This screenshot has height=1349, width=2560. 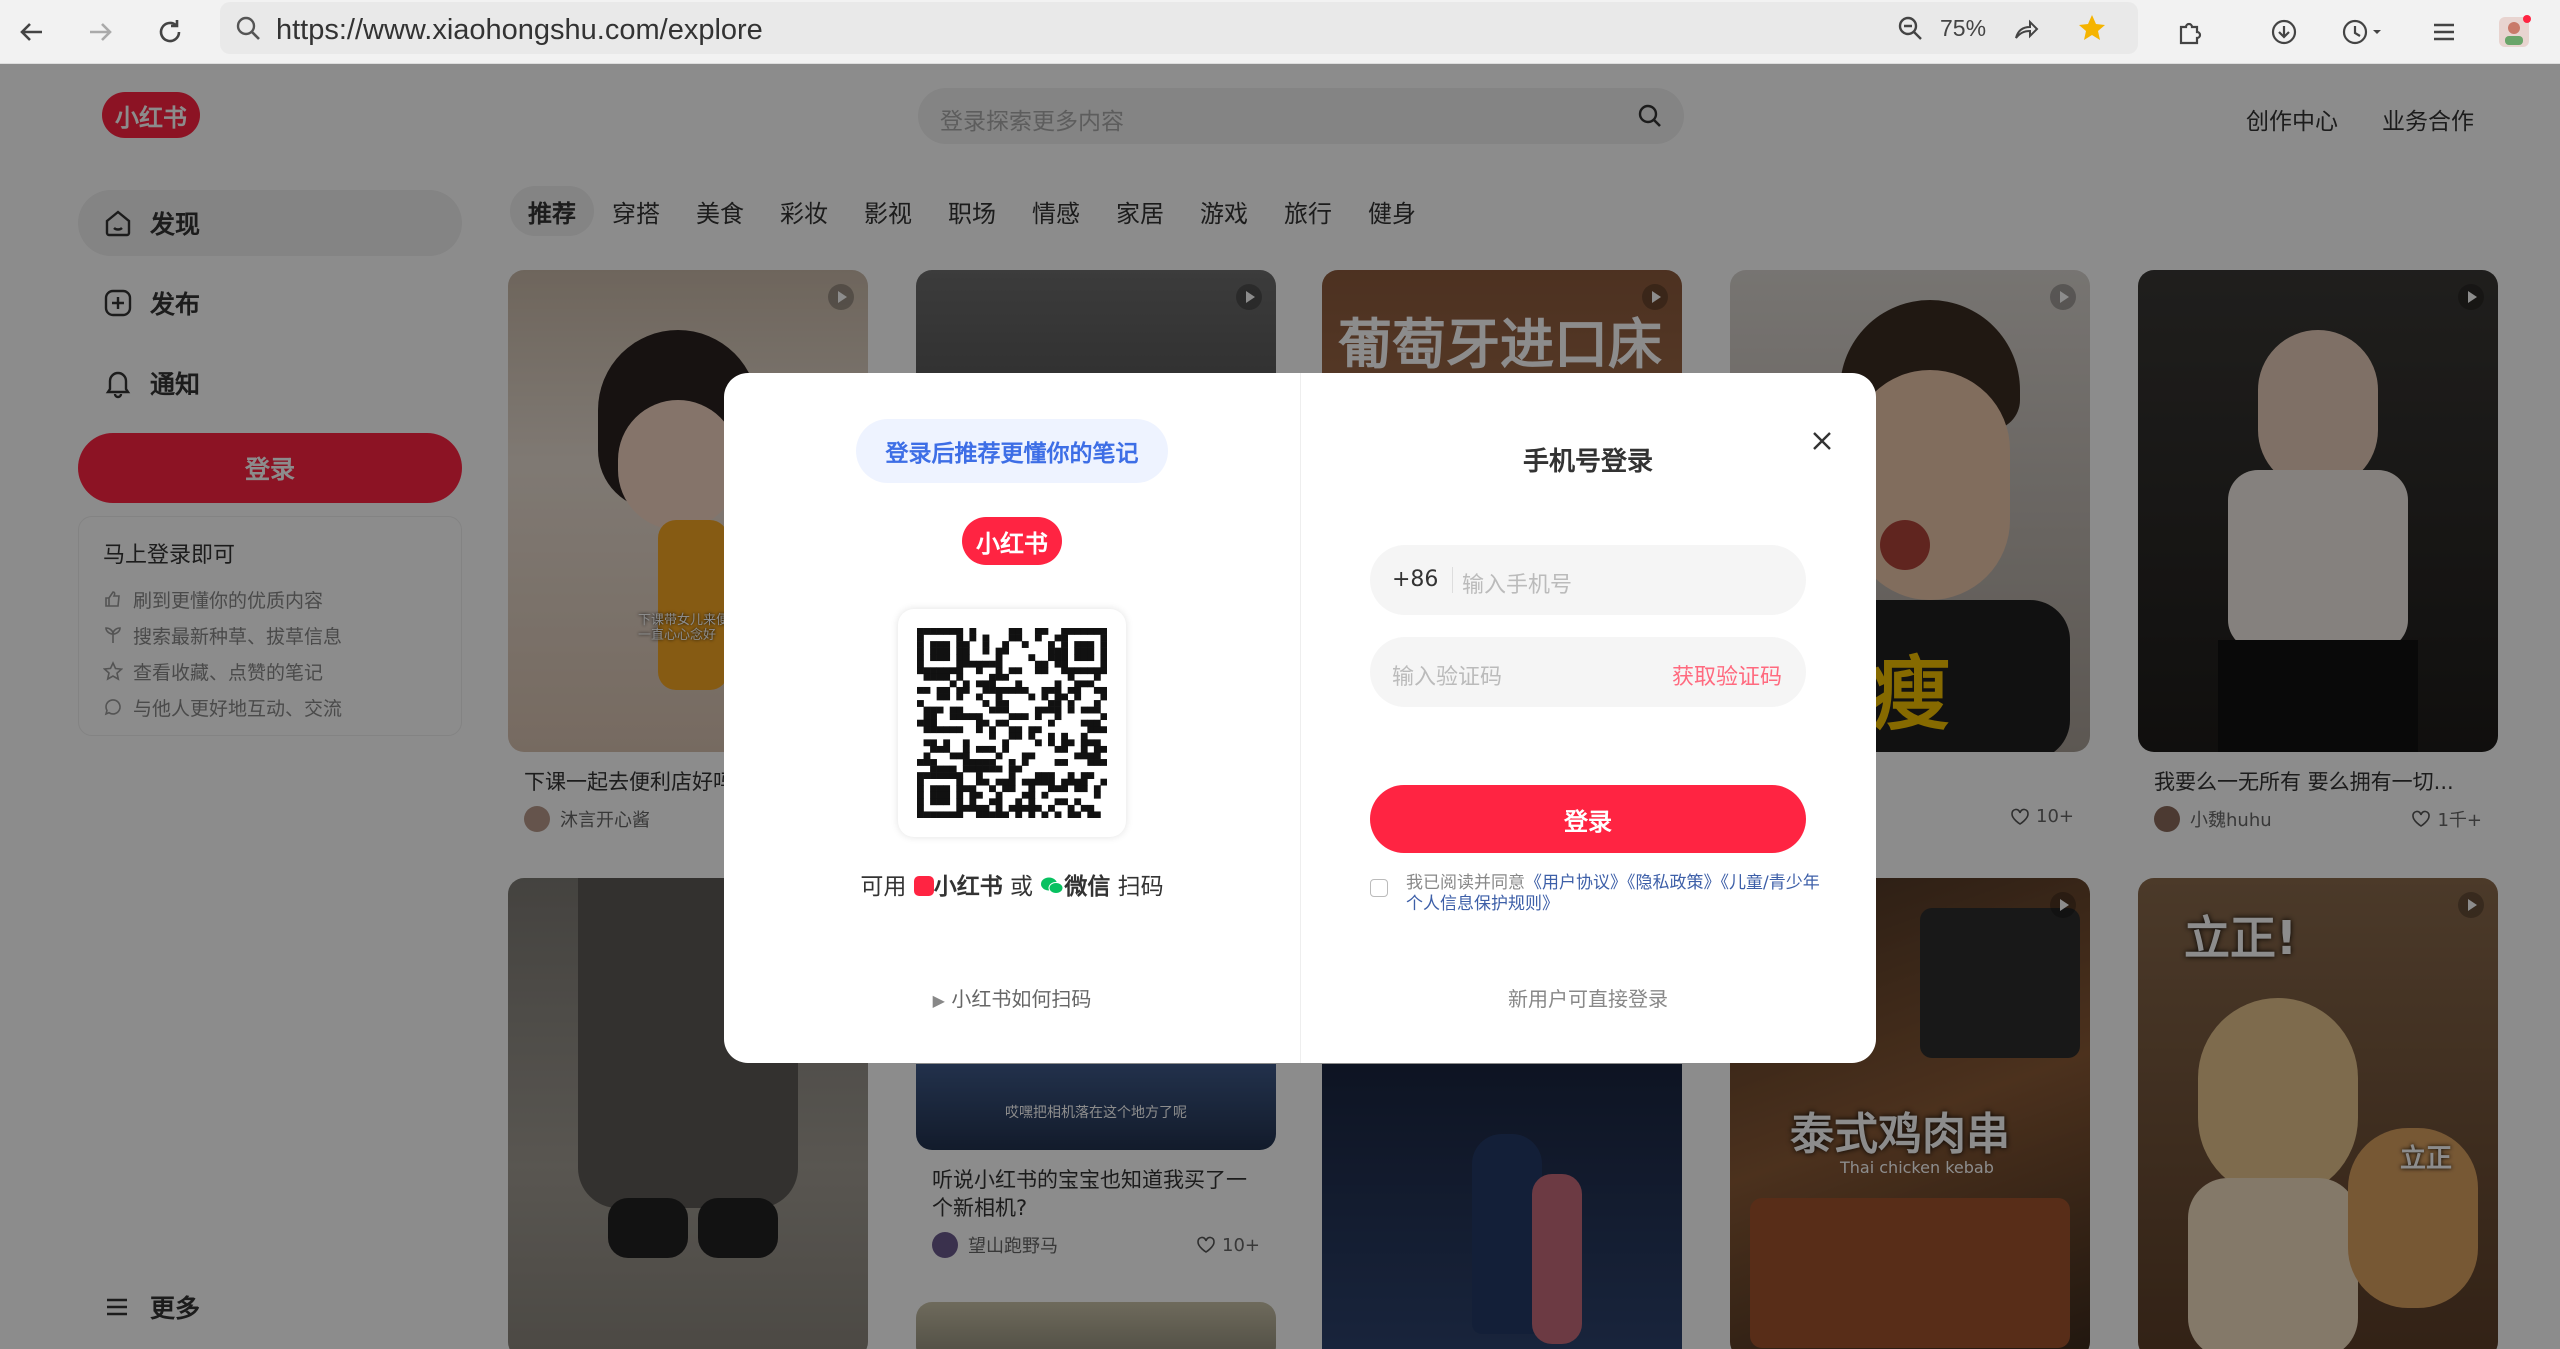 I want to click on get-code-button: 获取验证码, so click(x=1727, y=675).